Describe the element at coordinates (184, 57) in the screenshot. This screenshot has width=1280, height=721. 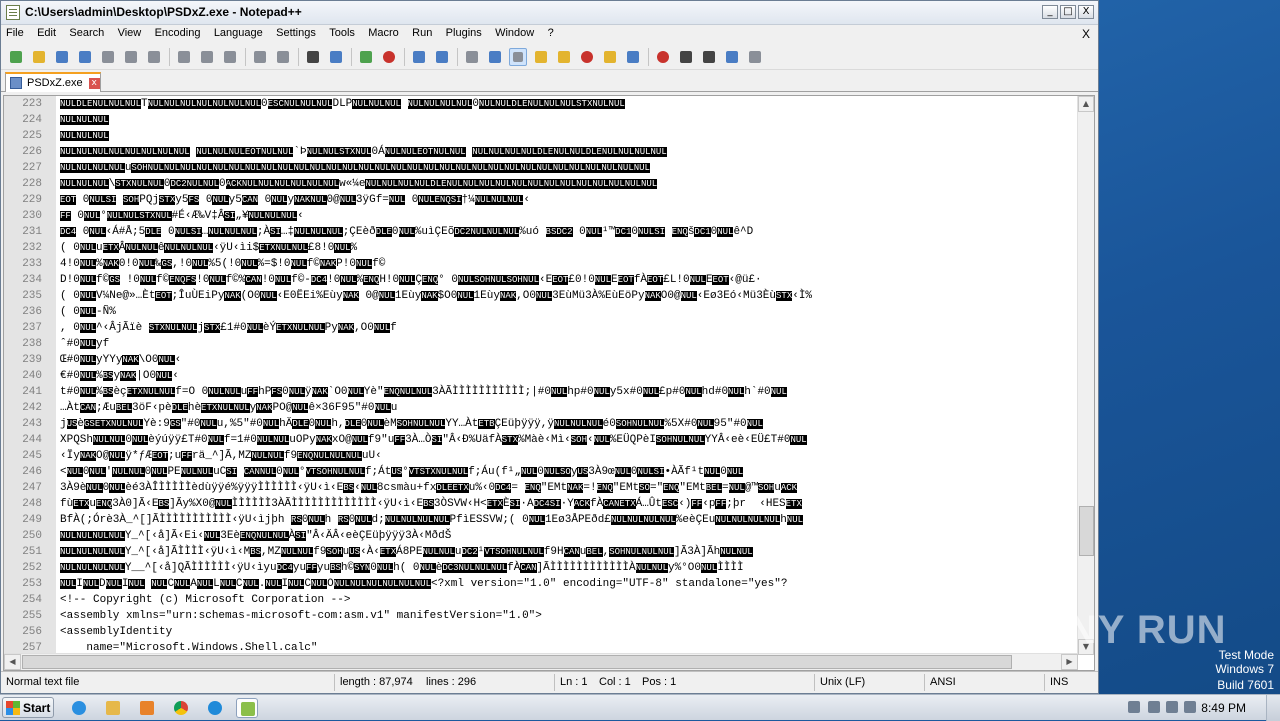
I see `cut-icon` at that location.